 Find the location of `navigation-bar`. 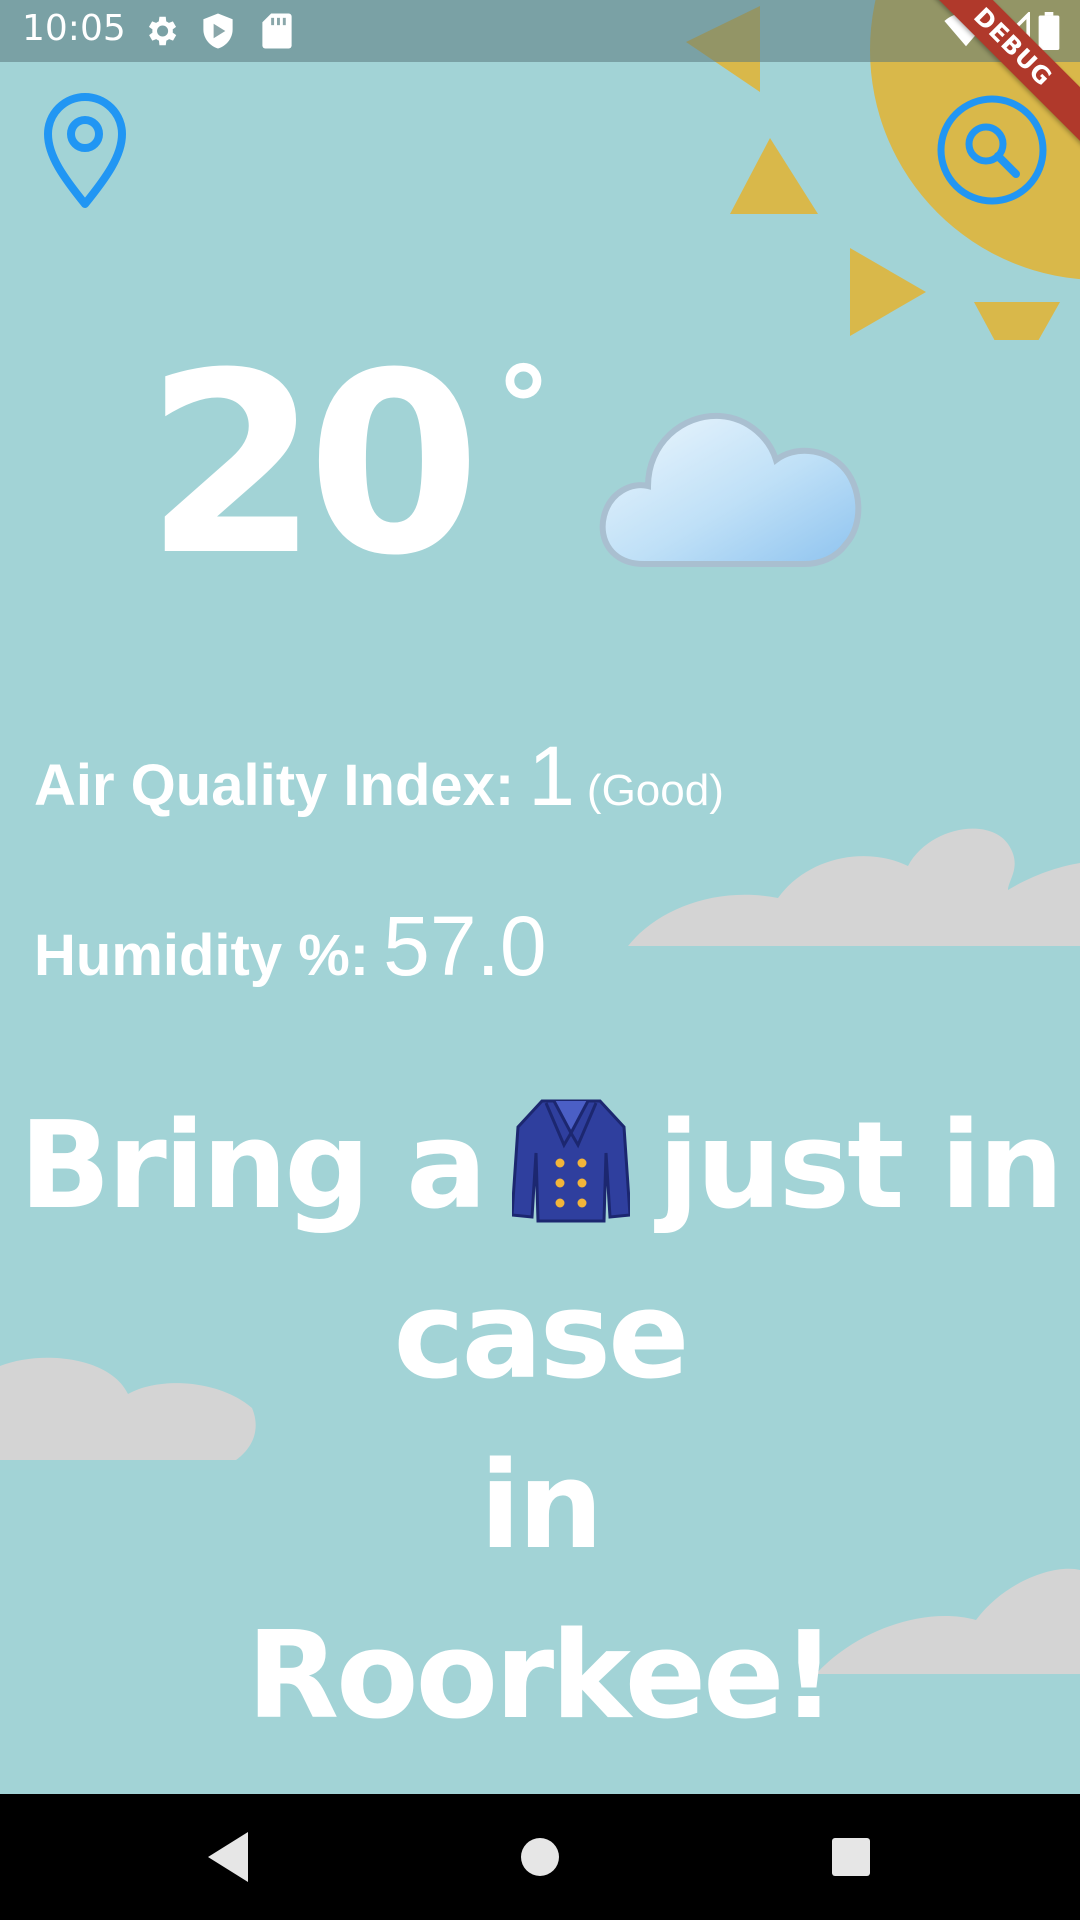

navigation-bar is located at coordinates (540, 1857).